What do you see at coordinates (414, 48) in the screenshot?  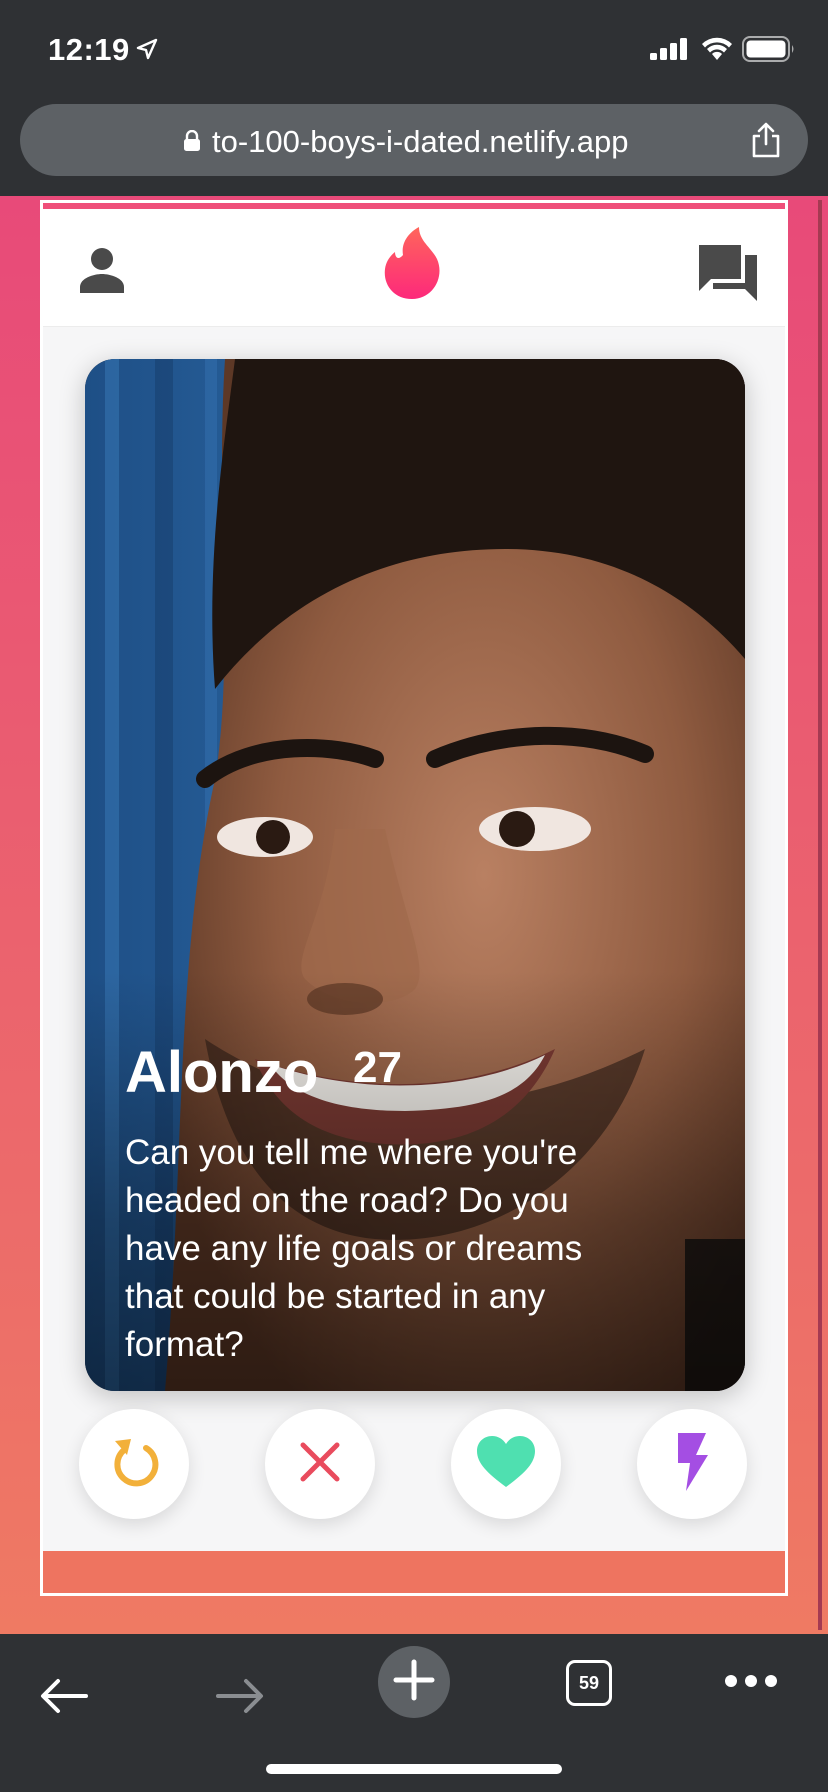 I see `status-bar: 12:19` at bounding box center [414, 48].